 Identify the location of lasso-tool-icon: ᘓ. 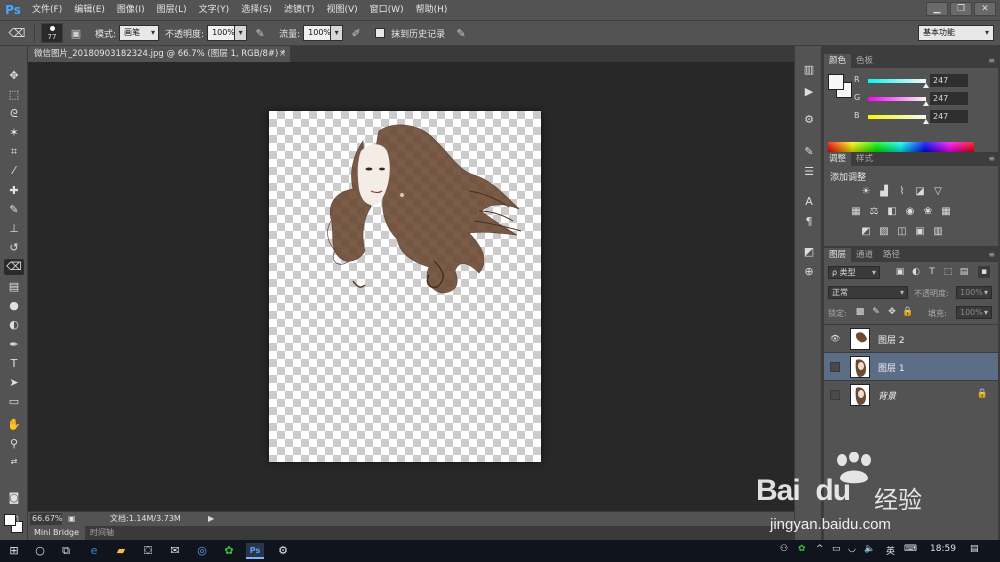
(14, 114).